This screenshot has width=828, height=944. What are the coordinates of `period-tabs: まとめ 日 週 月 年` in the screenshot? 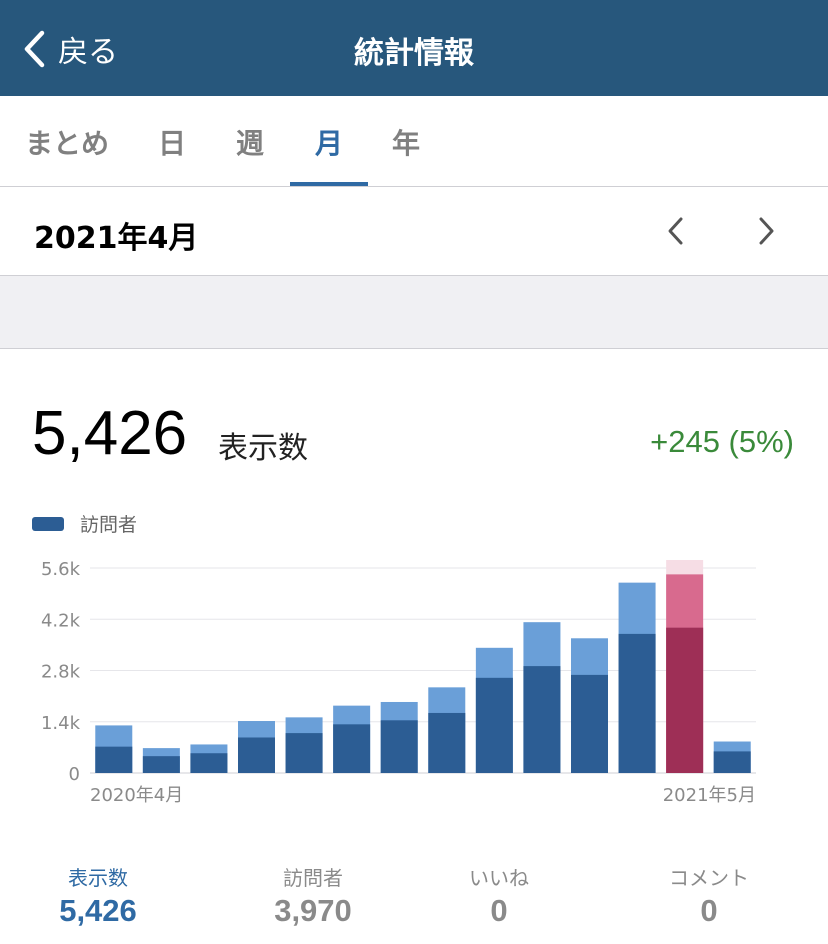 It's located at (414, 141).